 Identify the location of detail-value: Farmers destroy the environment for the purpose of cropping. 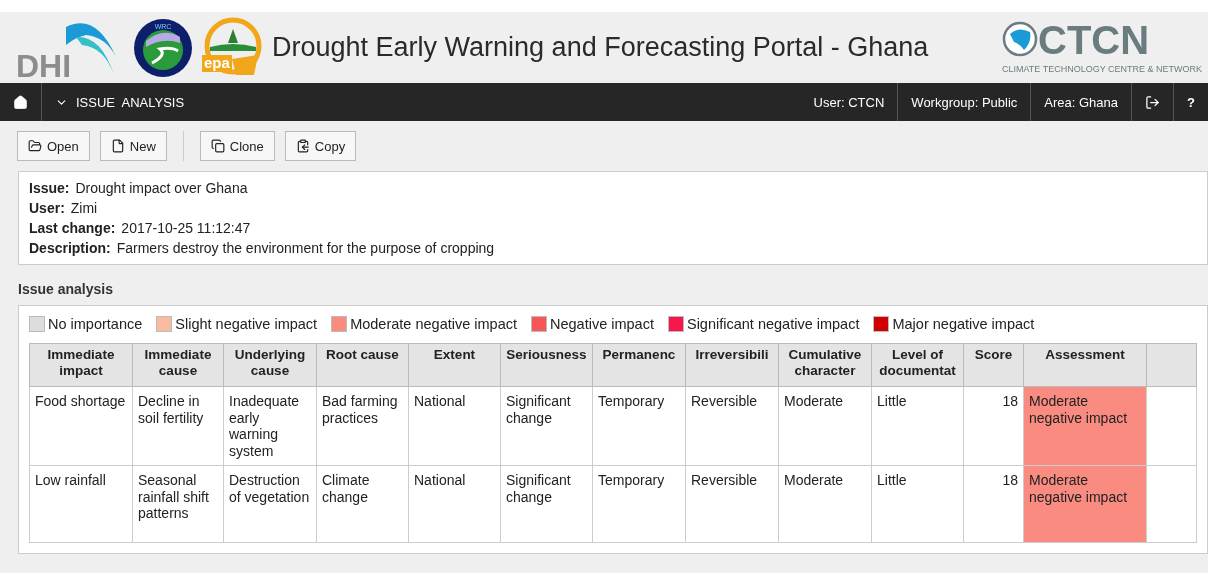
(305, 248).